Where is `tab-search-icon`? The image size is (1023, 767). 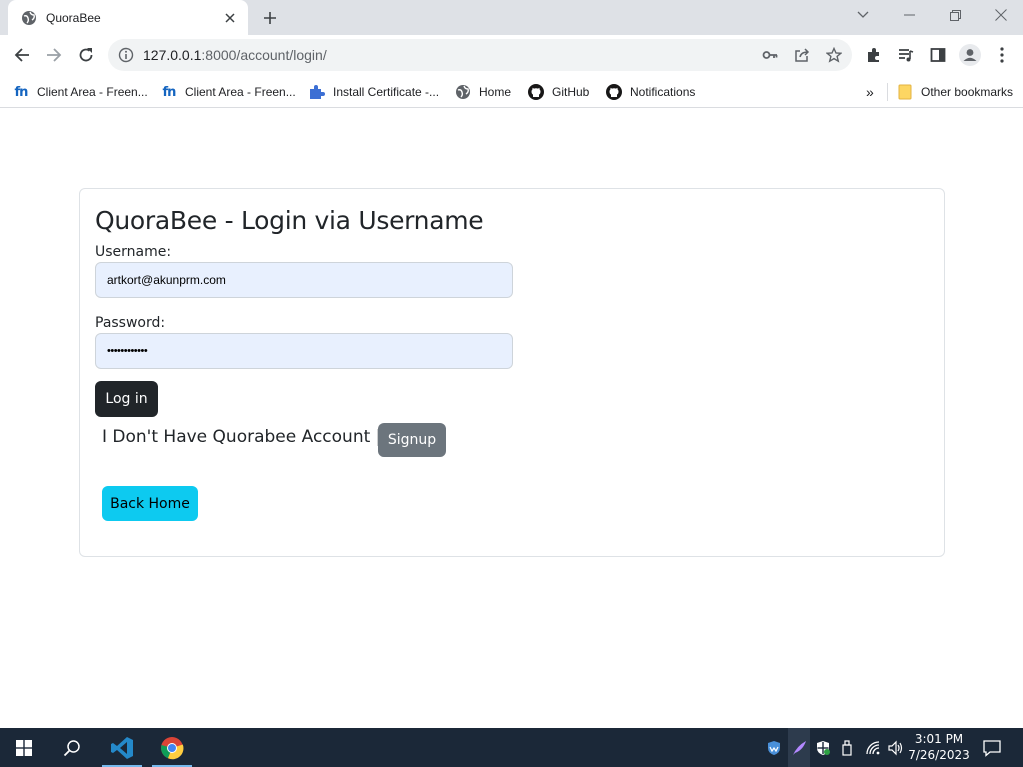 tab-search-icon is located at coordinates (863, 15).